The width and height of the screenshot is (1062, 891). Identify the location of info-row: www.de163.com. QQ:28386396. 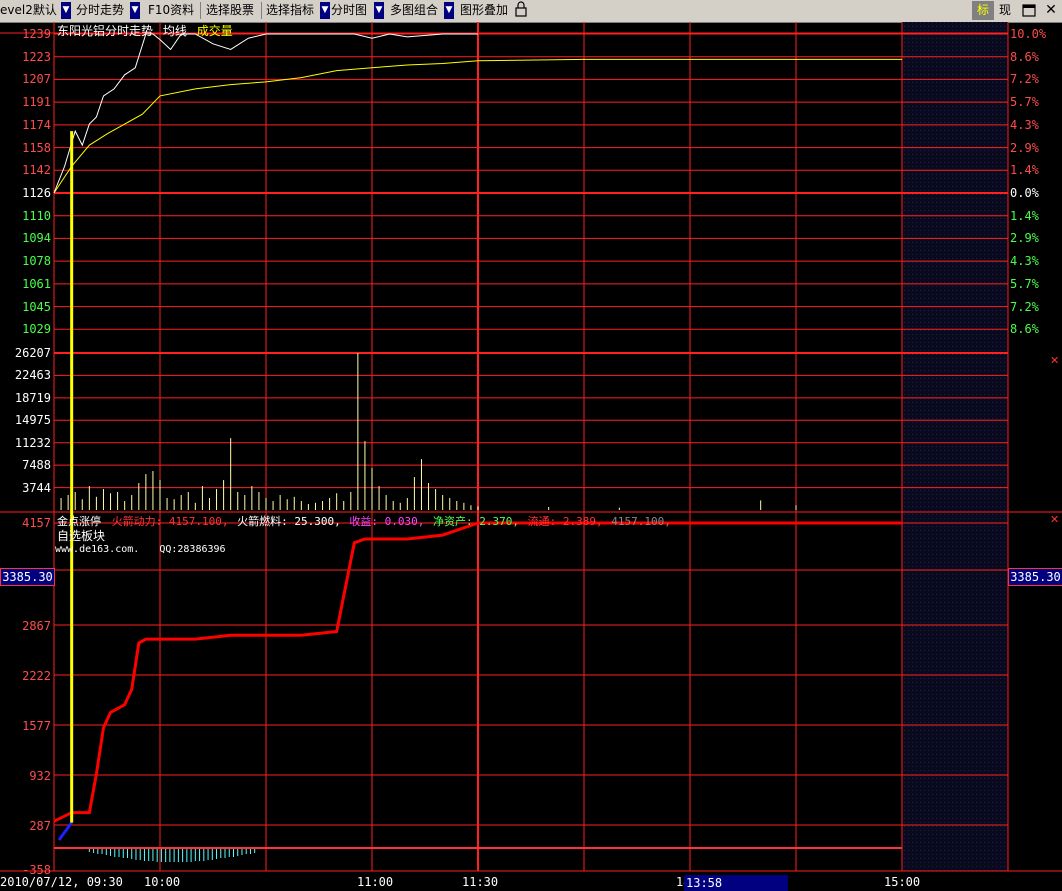
(140, 549).